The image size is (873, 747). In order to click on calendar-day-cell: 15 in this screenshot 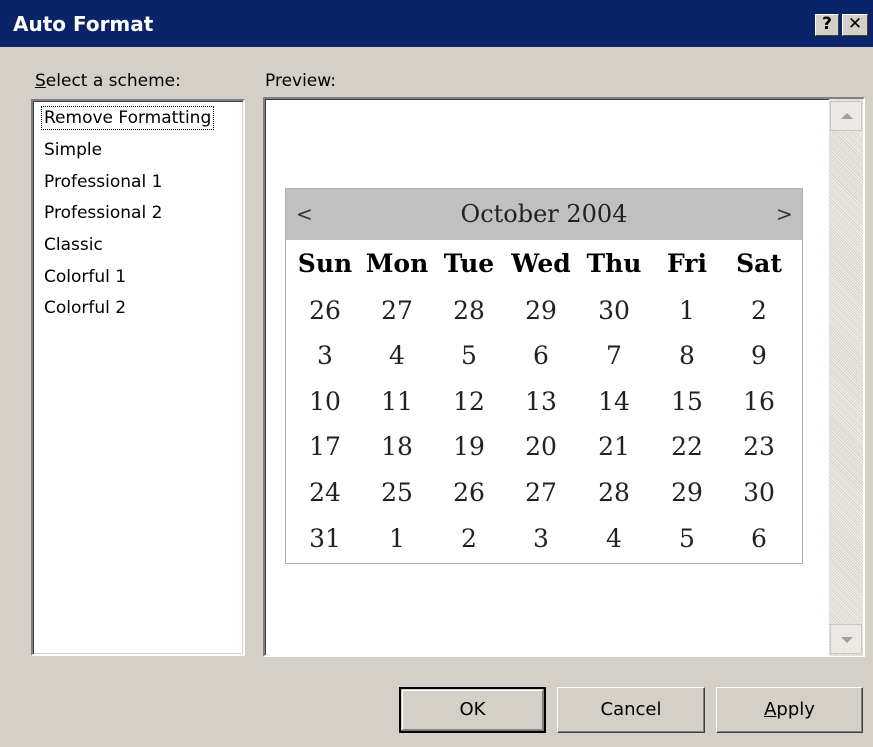, I will do `click(687, 402)`.